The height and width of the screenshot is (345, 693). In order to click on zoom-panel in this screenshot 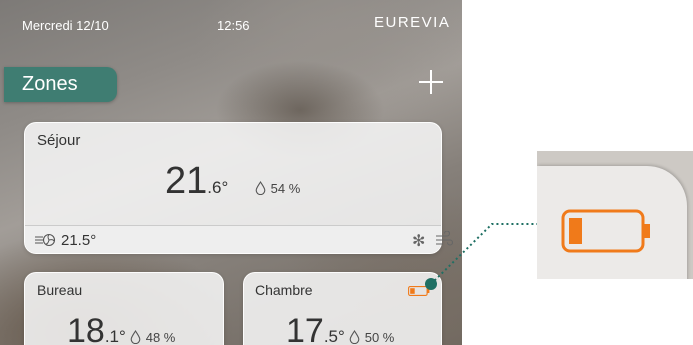, I will do `click(615, 215)`.